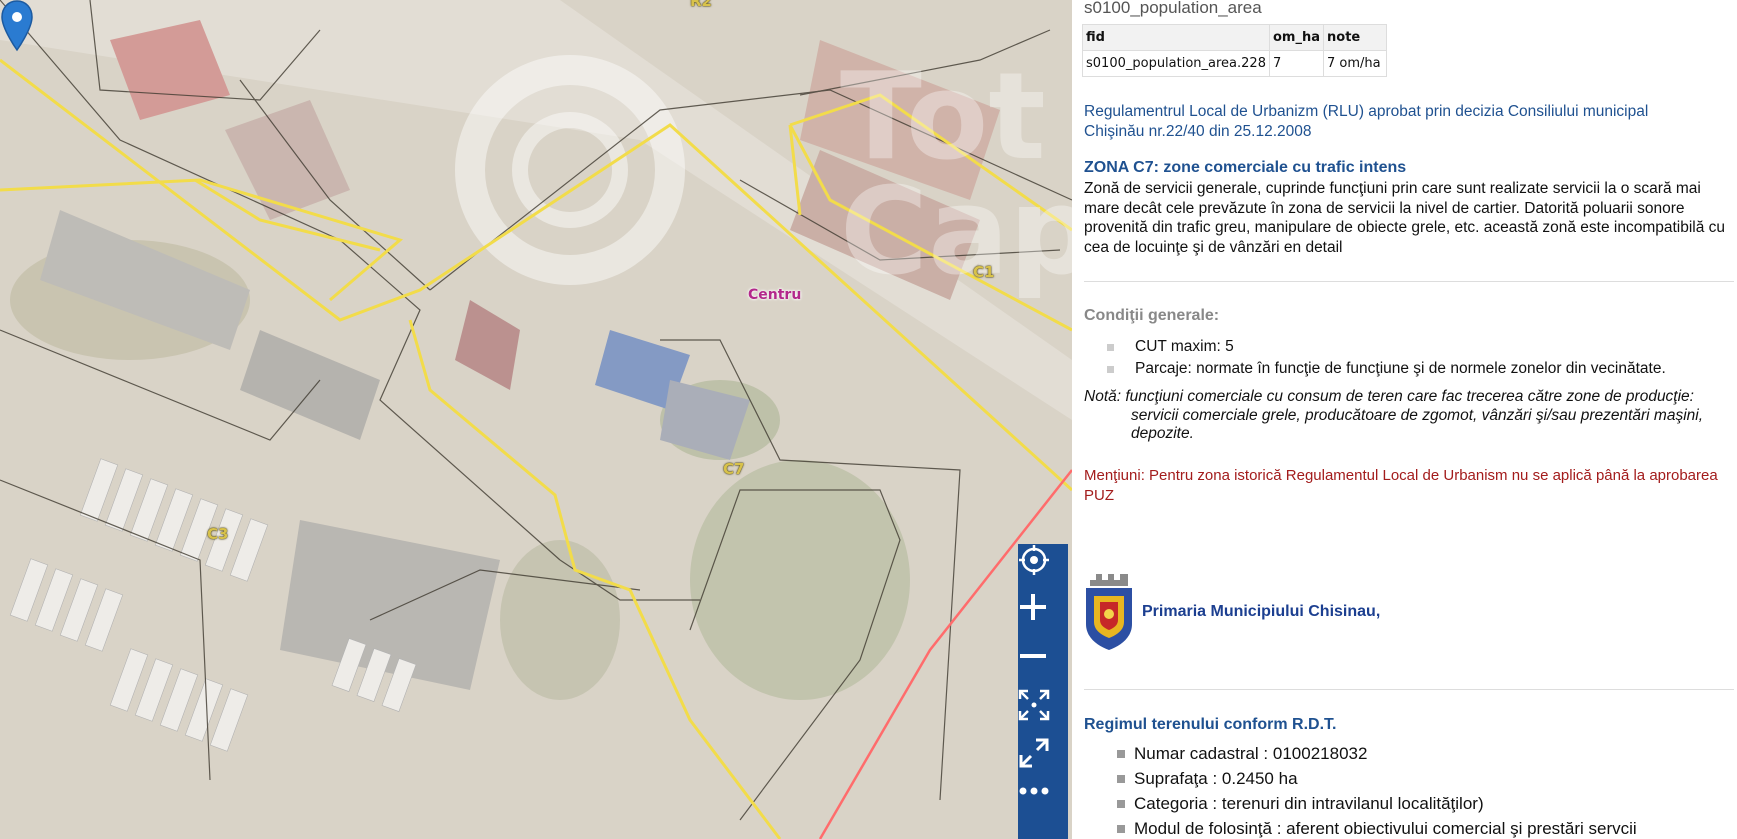 This screenshot has height=839, width=1737. What do you see at coordinates (701, 5) in the screenshot?
I see `zone-label-r2: R2` at bounding box center [701, 5].